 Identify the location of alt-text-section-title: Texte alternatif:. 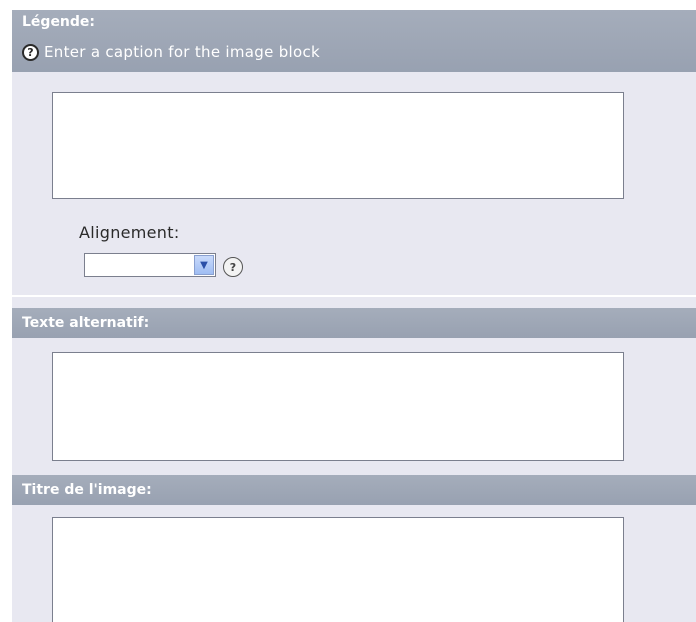
(86, 323).